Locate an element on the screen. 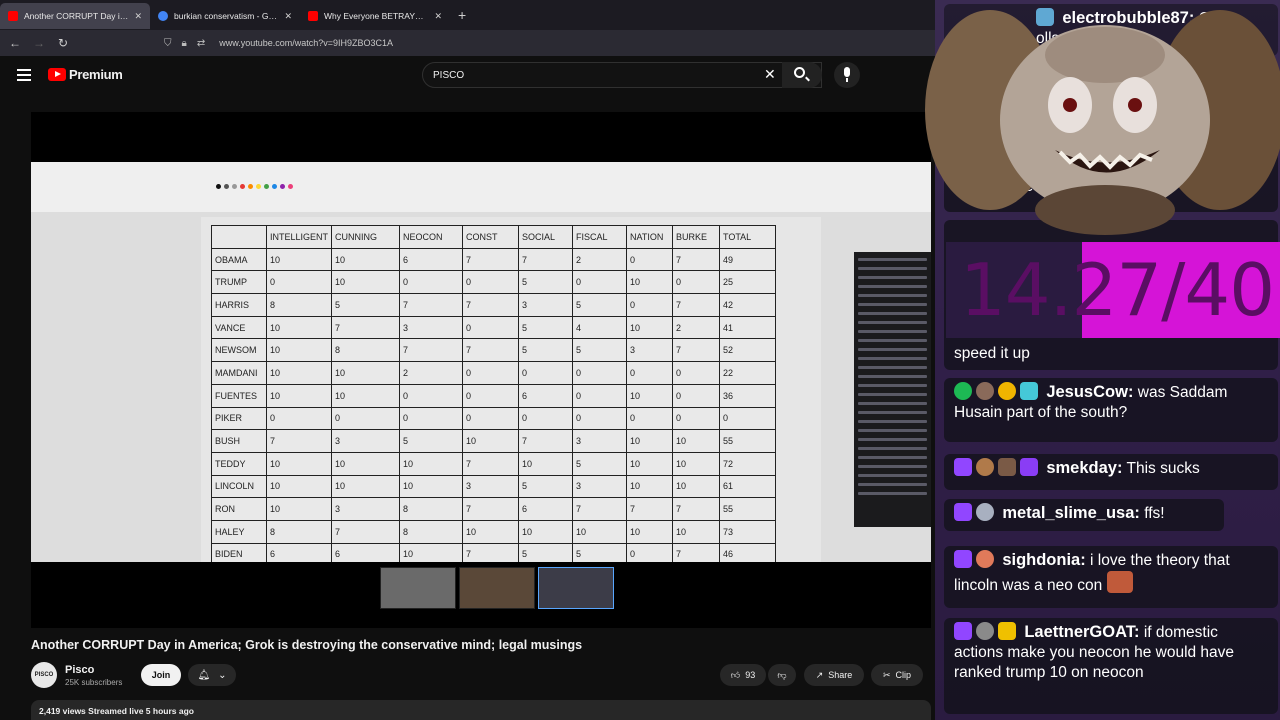 This screenshot has height=720, width=1280. chat-message: metal_slime_usa: ffs! is located at coordinates (1084, 515).